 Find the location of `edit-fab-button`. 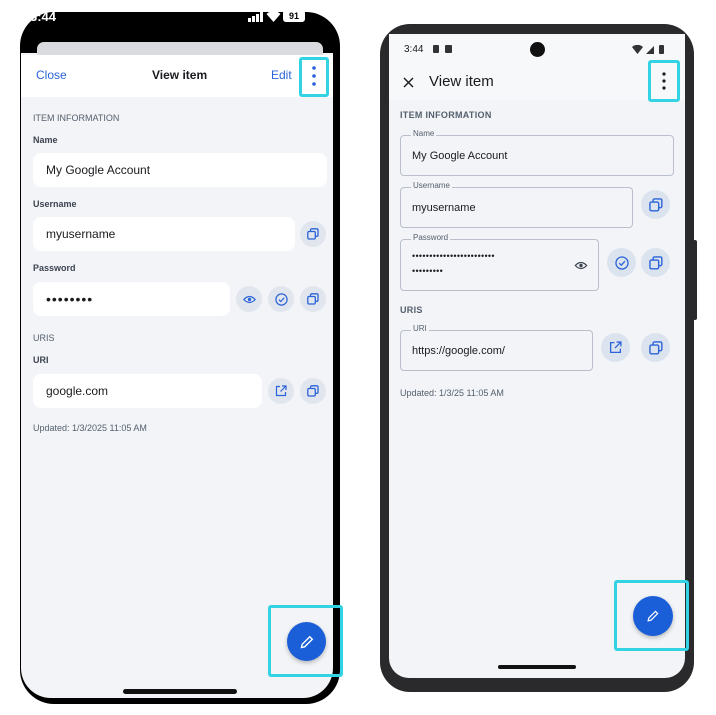

edit-fab-button is located at coordinates (306, 641).